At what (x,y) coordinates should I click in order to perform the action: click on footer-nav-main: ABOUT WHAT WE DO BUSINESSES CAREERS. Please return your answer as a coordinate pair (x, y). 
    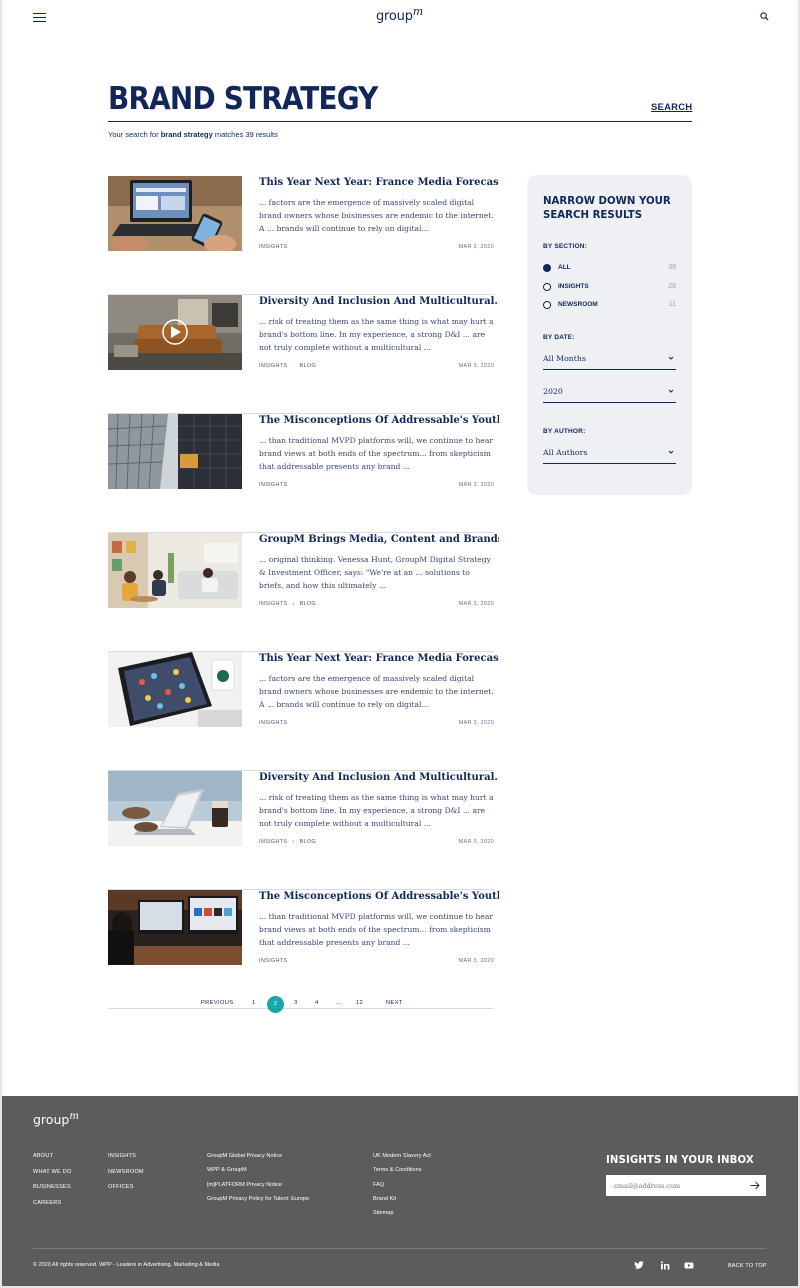
    Looking at the image, I should click on (52, 1184).